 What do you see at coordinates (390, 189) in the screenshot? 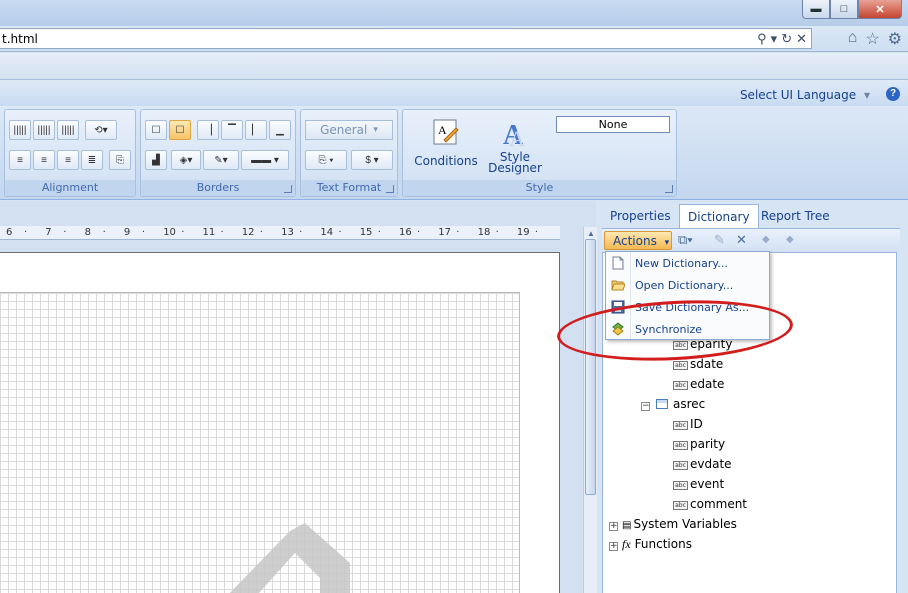
I see `text-format-dialog-launcher` at bounding box center [390, 189].